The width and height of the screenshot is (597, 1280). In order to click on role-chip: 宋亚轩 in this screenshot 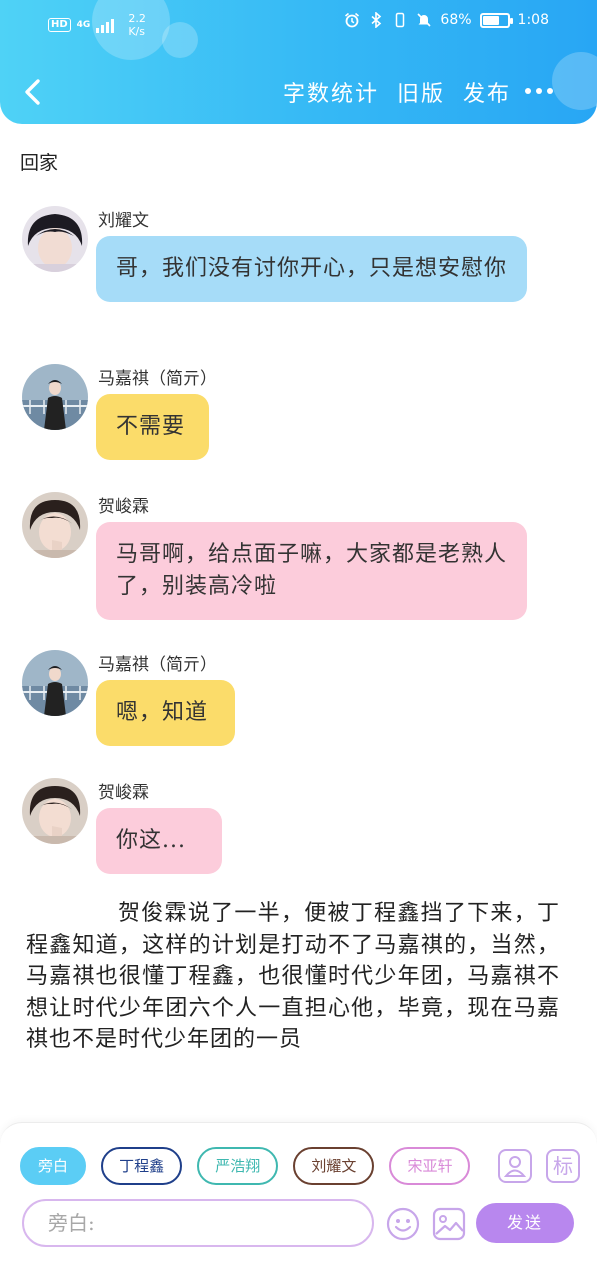, I will do `click(430, 1166)`.